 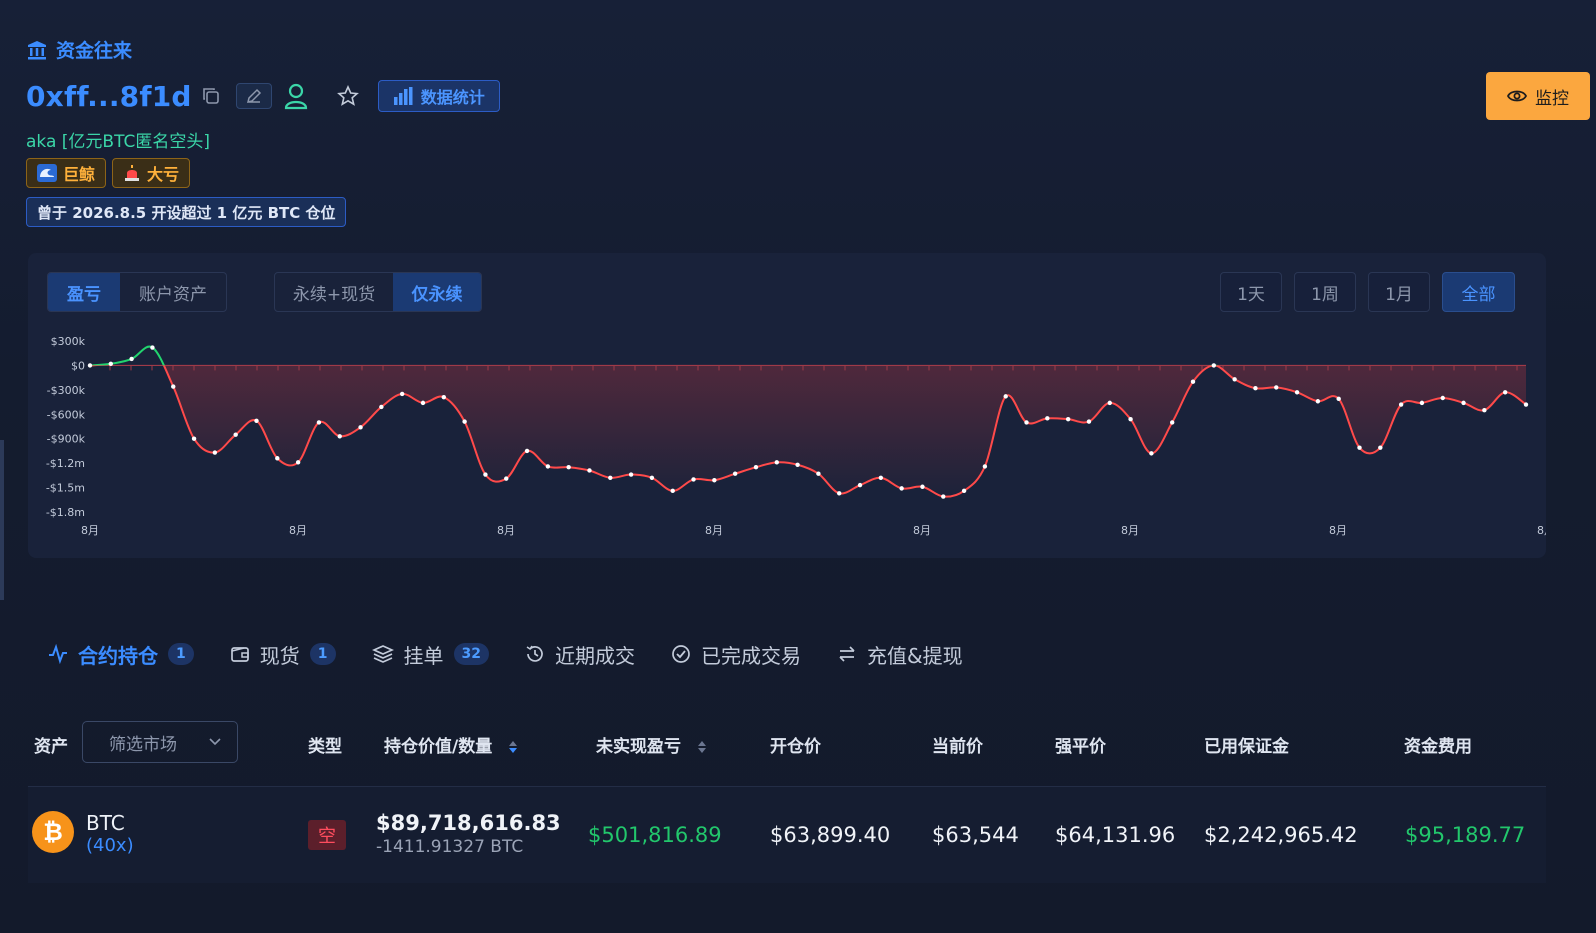 I want to click on badge-whale-label: 巨鲸, so click(x=79, y=174).